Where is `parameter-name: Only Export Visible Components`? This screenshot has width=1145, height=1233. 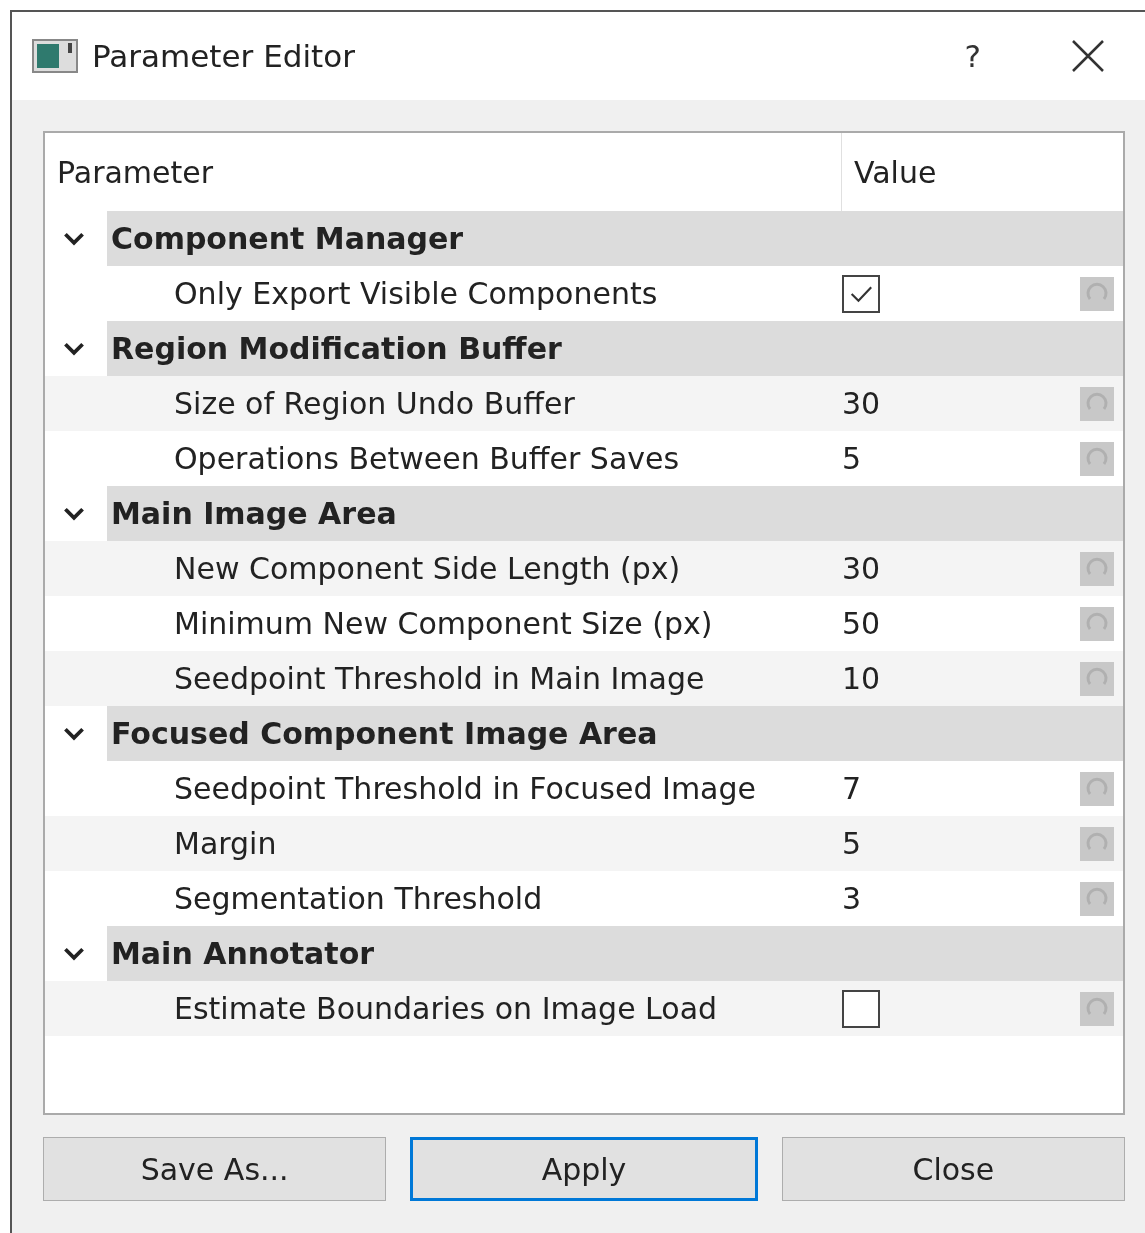
parameter-name: Only Export Visible Components is located at coordinates (416, 293).